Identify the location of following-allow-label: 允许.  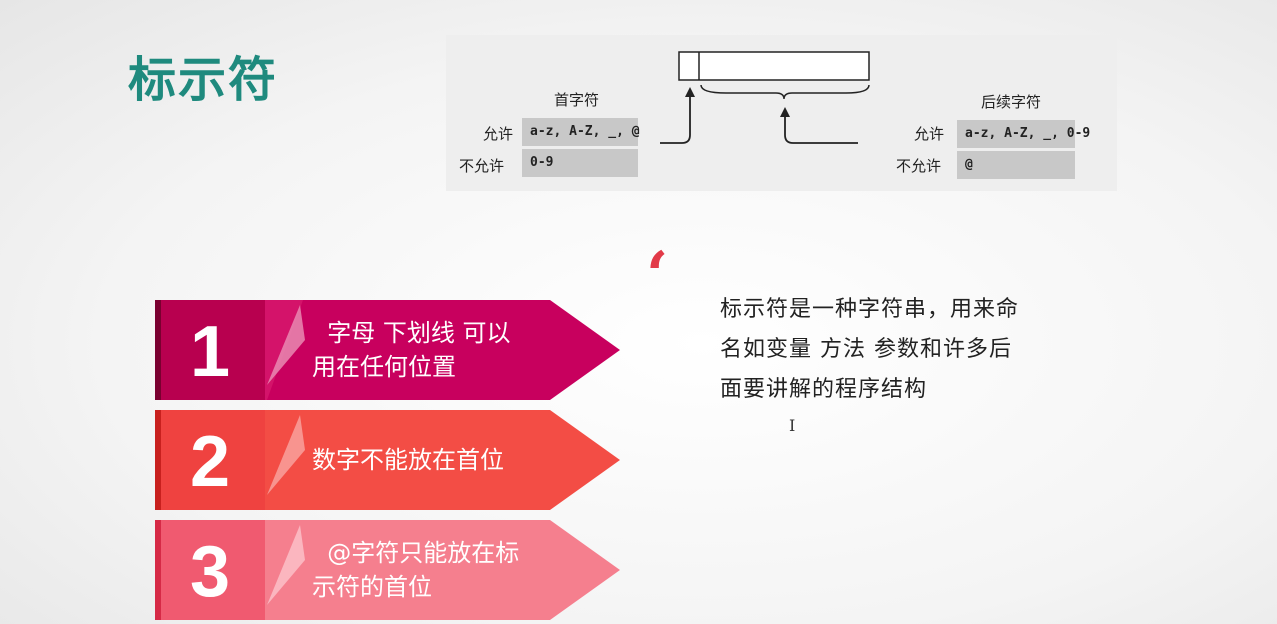
(929, 134).